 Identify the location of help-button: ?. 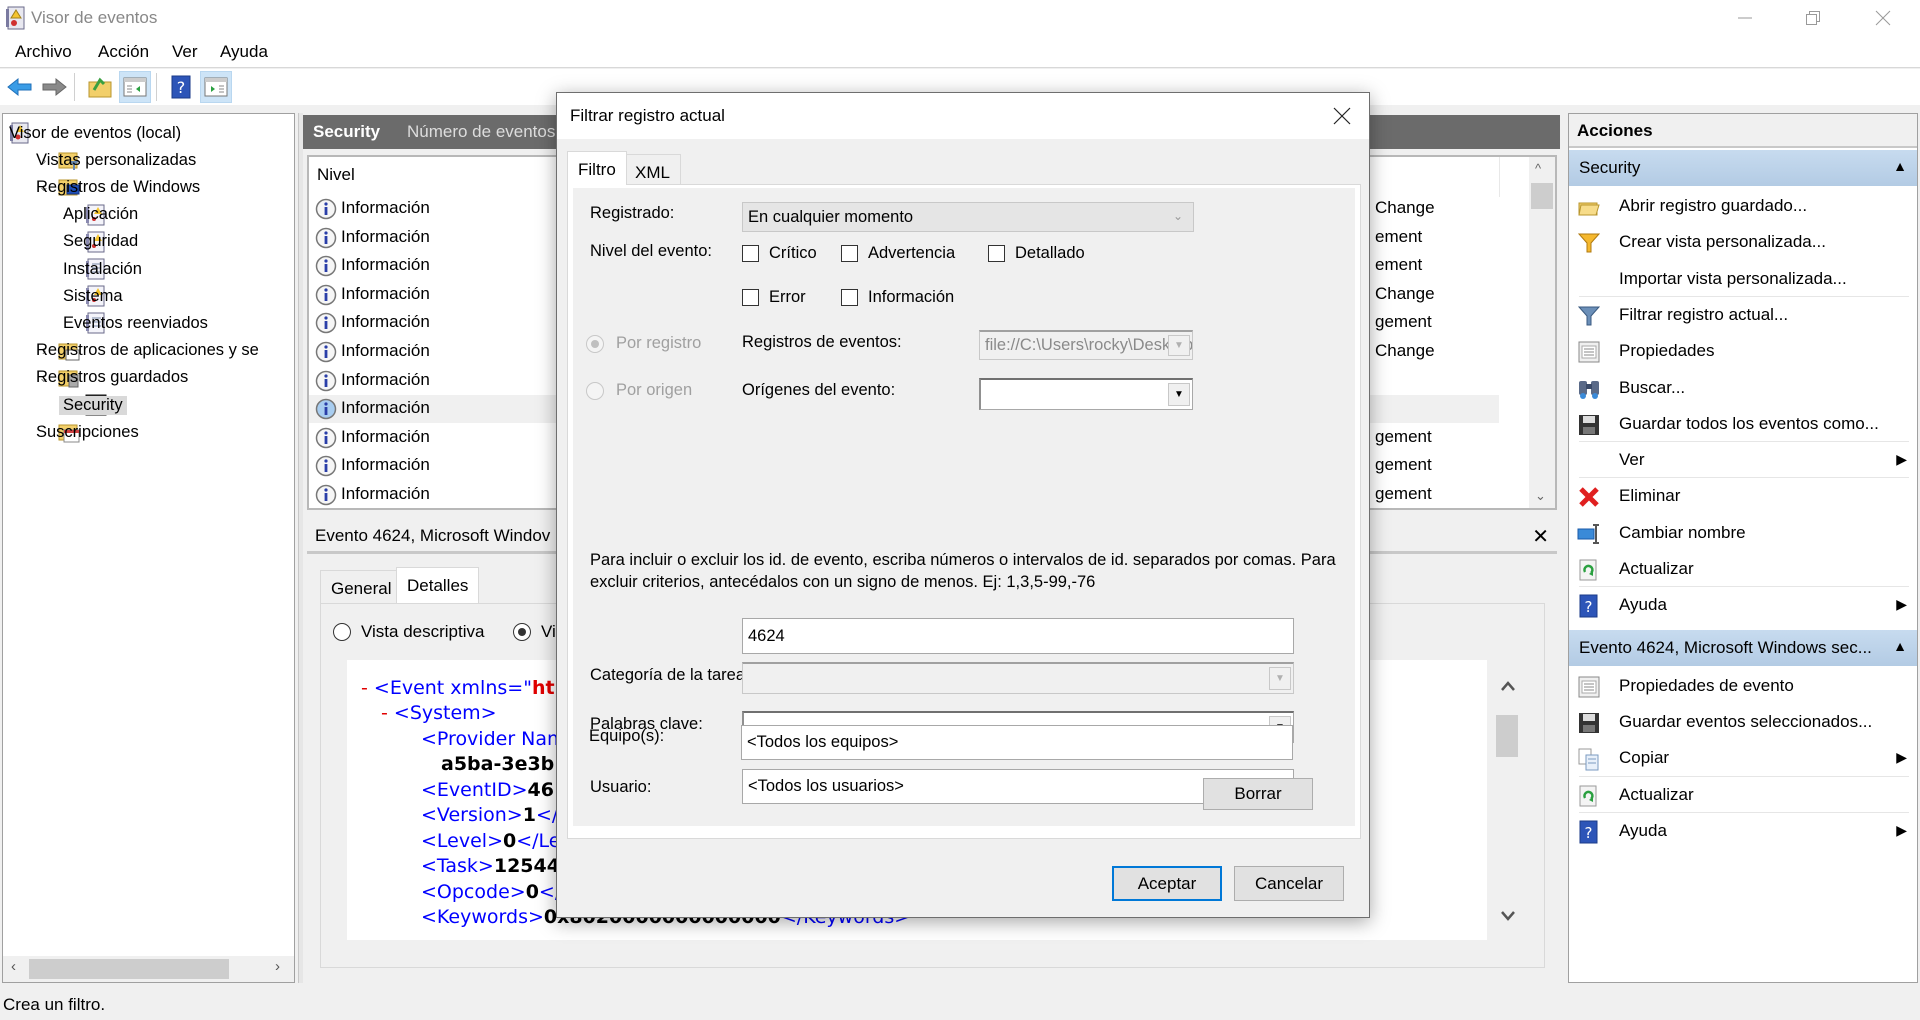
(181, 87).